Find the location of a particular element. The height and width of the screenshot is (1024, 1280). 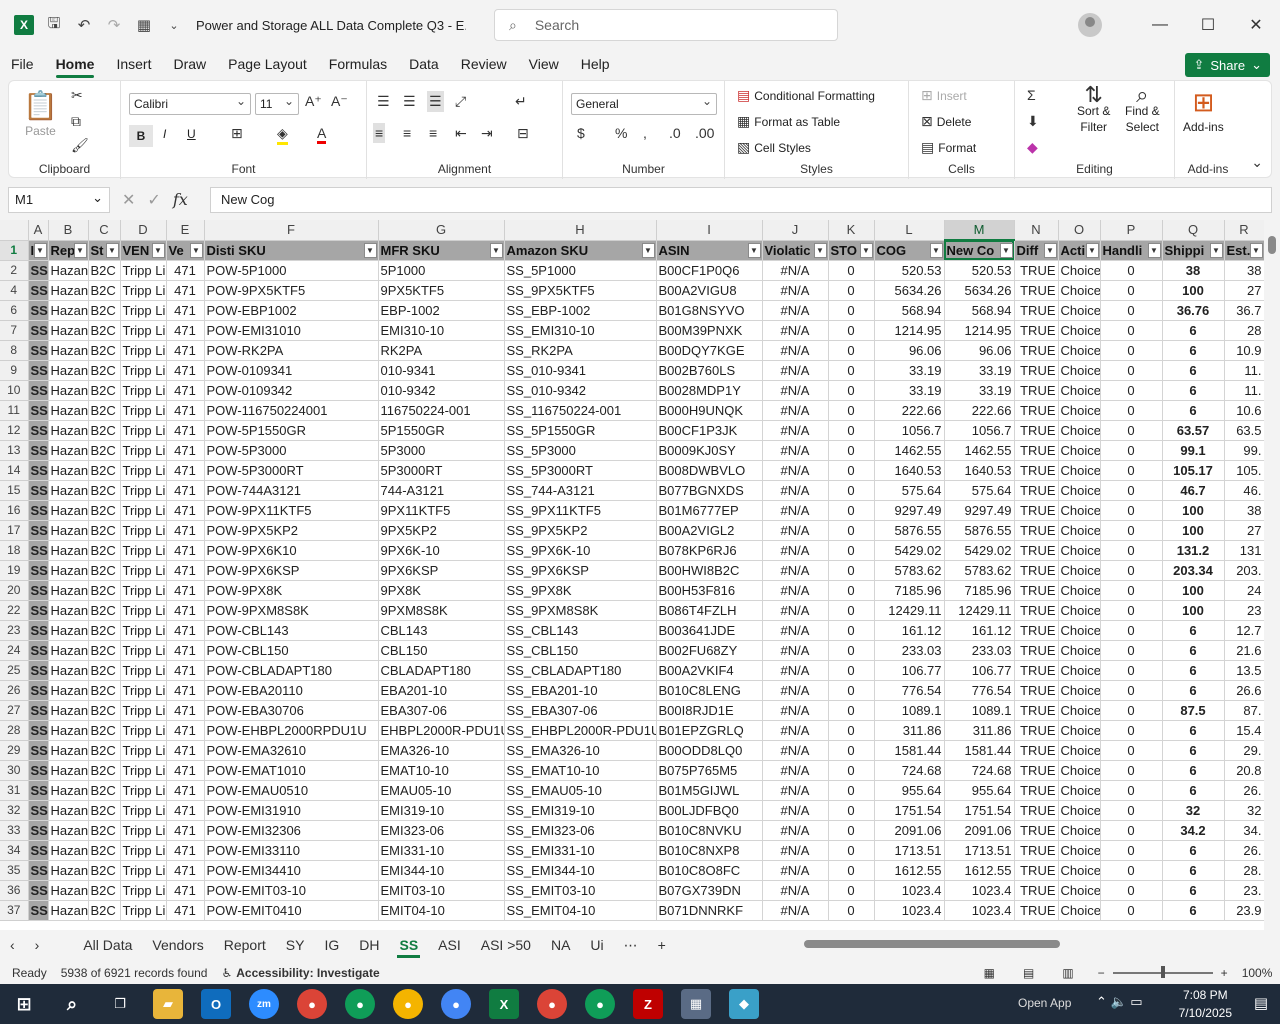

cell: 5P3000 is located at coordinates (441, 450).